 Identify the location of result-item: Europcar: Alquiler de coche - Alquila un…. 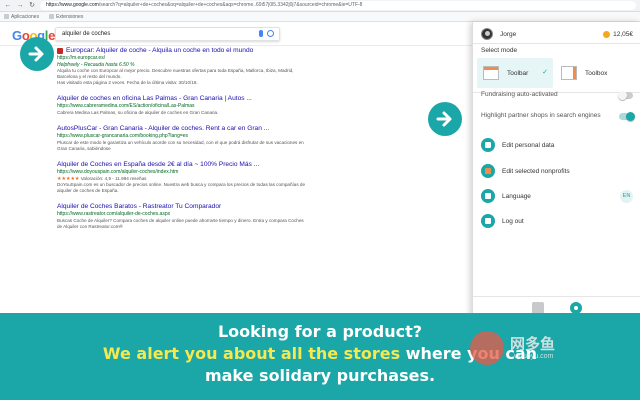
(207, 66).